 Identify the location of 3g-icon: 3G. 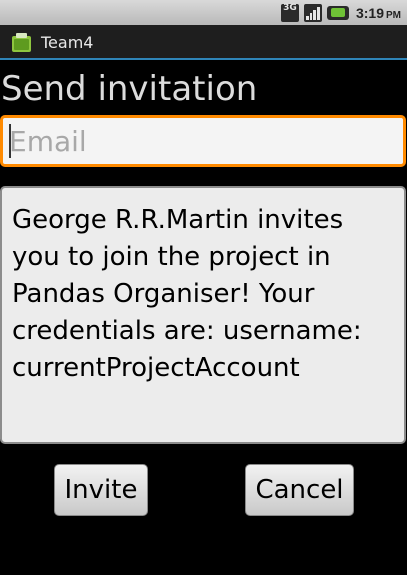
(289, 12).